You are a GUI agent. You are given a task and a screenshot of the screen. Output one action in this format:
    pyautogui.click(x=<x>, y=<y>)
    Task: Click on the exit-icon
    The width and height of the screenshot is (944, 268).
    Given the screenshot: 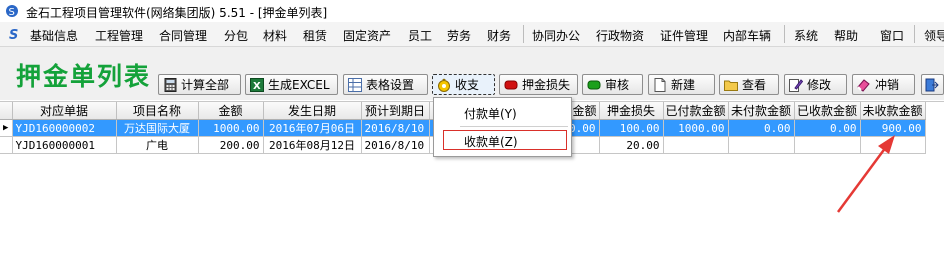 What is the action you would take?
    pyautogui.click(x=932, y=85)
    